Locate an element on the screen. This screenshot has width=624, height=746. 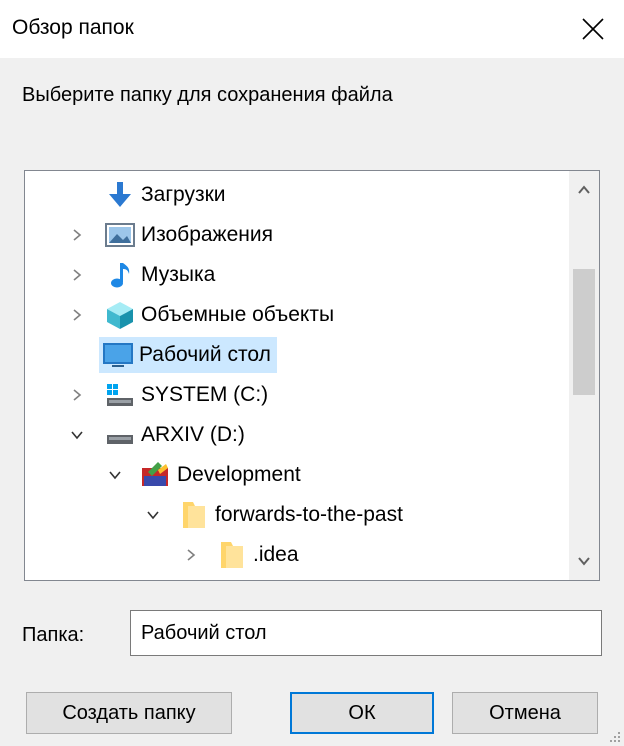
tree-item-label: SYSTEM (C:) is located at coordinates (205, 394).